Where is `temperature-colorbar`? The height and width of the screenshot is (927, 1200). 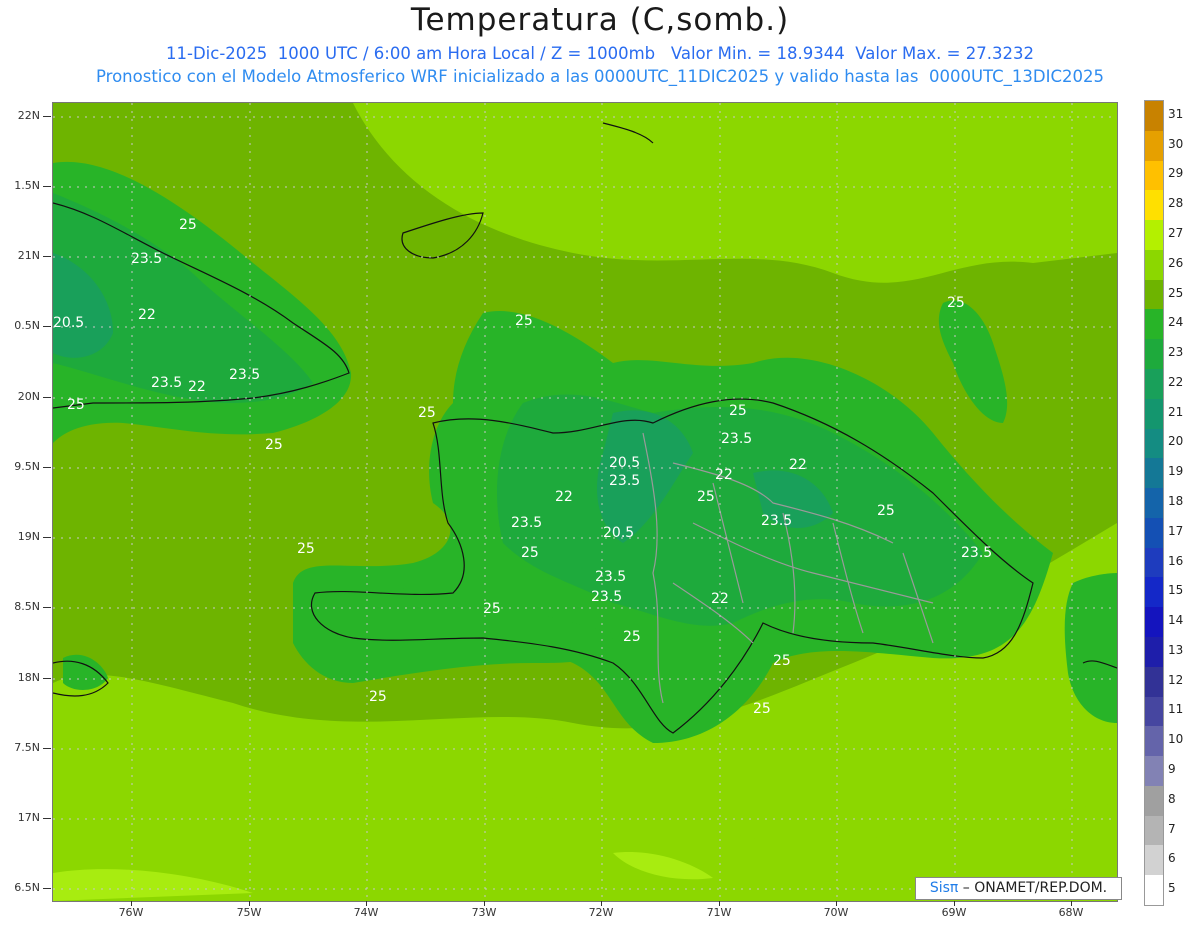
temperature-colorbar is located at coordinates (1154, 503).